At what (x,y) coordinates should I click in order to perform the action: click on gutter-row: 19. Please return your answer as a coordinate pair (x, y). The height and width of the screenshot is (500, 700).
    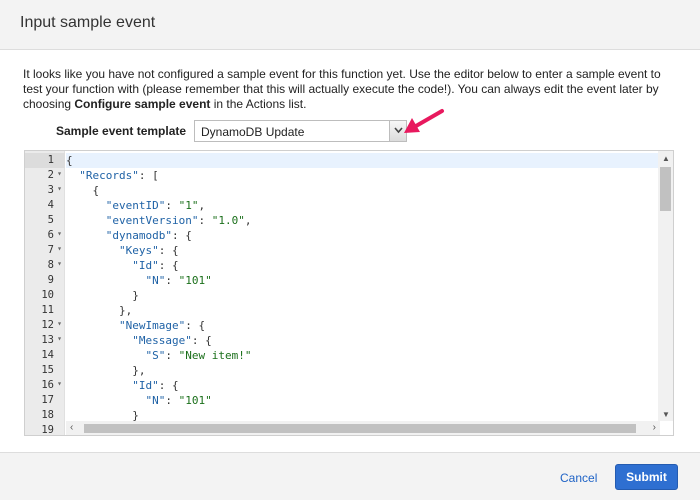
    Looking at the image, I should click on (45, 429).